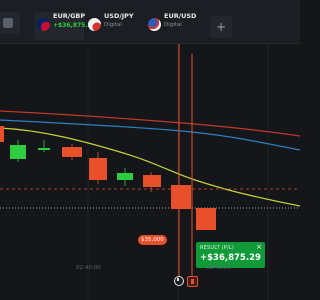 The width and height of the screenshot is (320, 300). I want to click on tab-pair-label: USD/JPY, so click(119, 16).